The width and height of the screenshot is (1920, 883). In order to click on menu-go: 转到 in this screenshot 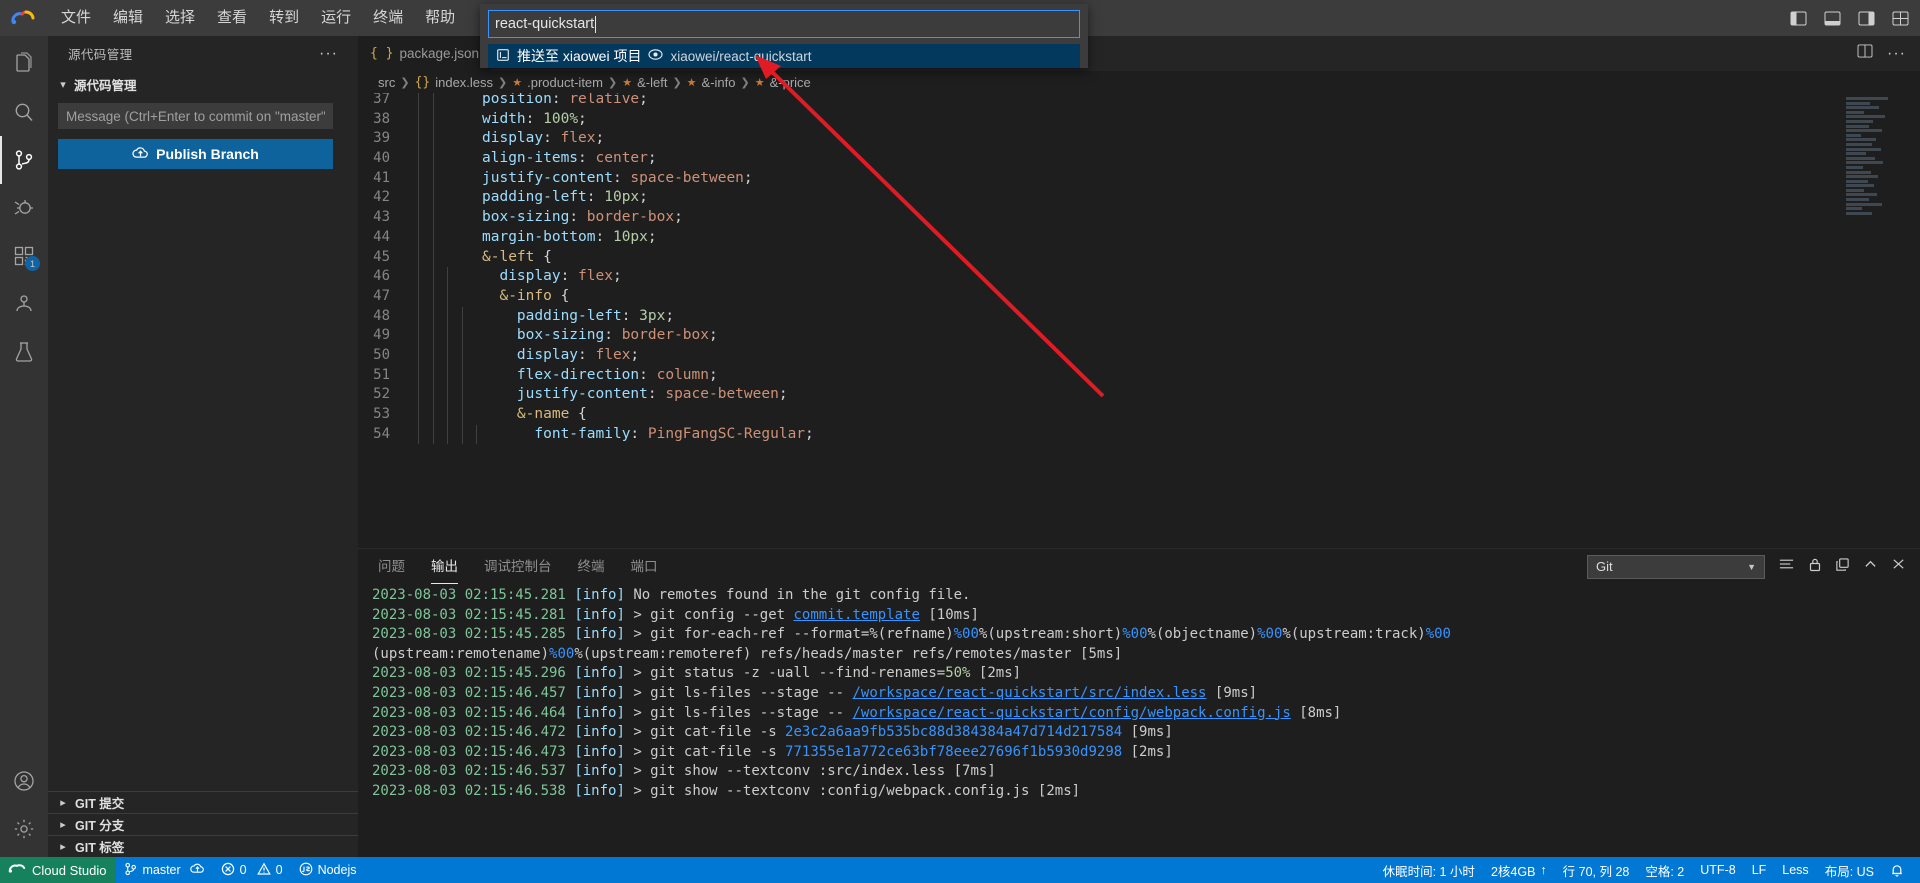, I will do `click(284, 18)`.